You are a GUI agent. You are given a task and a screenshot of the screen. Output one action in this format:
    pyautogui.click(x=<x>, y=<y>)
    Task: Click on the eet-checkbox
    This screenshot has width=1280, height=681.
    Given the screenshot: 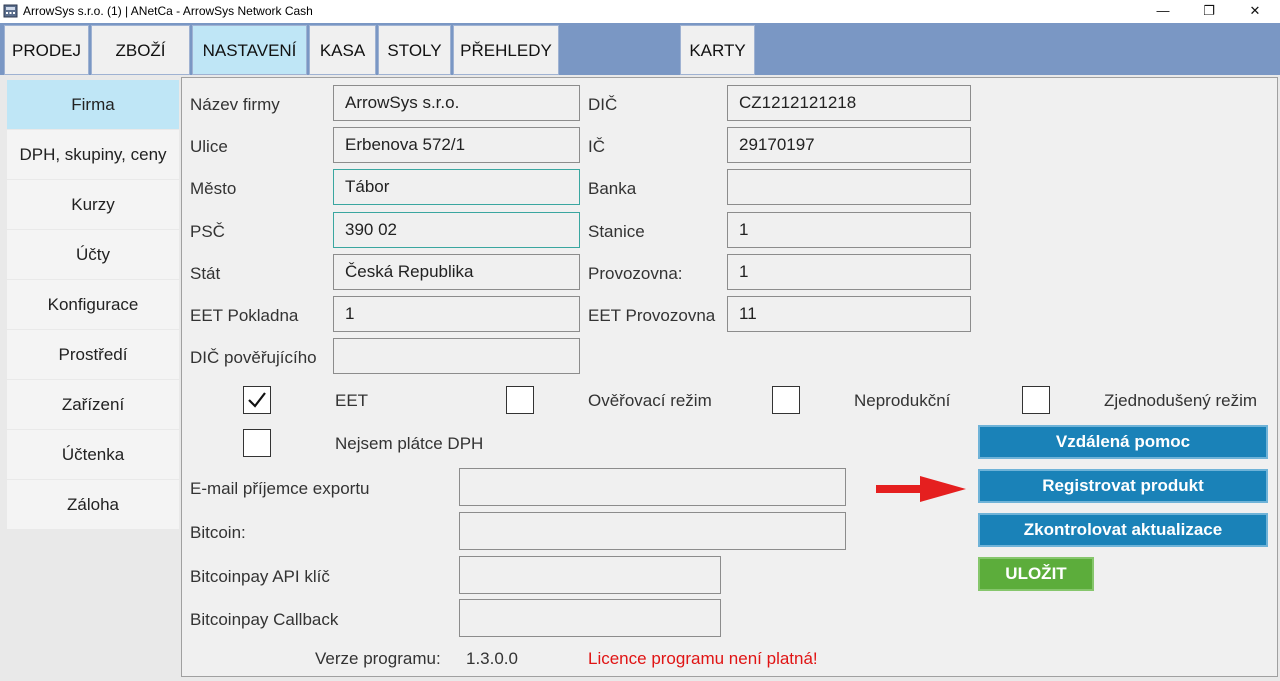 What is the action you would take?
    pyautogui.click(x=257, y=400)
    